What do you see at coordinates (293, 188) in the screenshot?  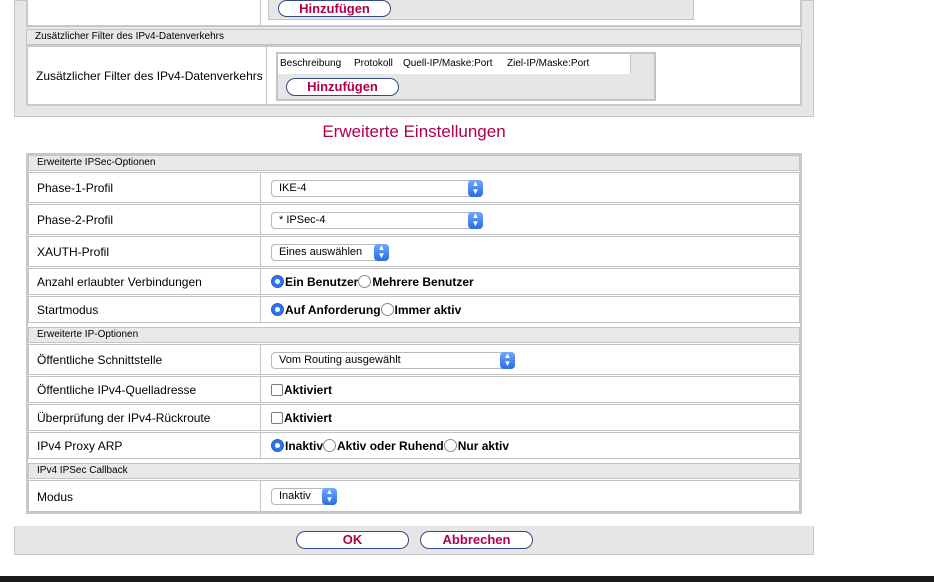 I see `phase1-select-value: IKE-4` at bounding box center [293, 188].